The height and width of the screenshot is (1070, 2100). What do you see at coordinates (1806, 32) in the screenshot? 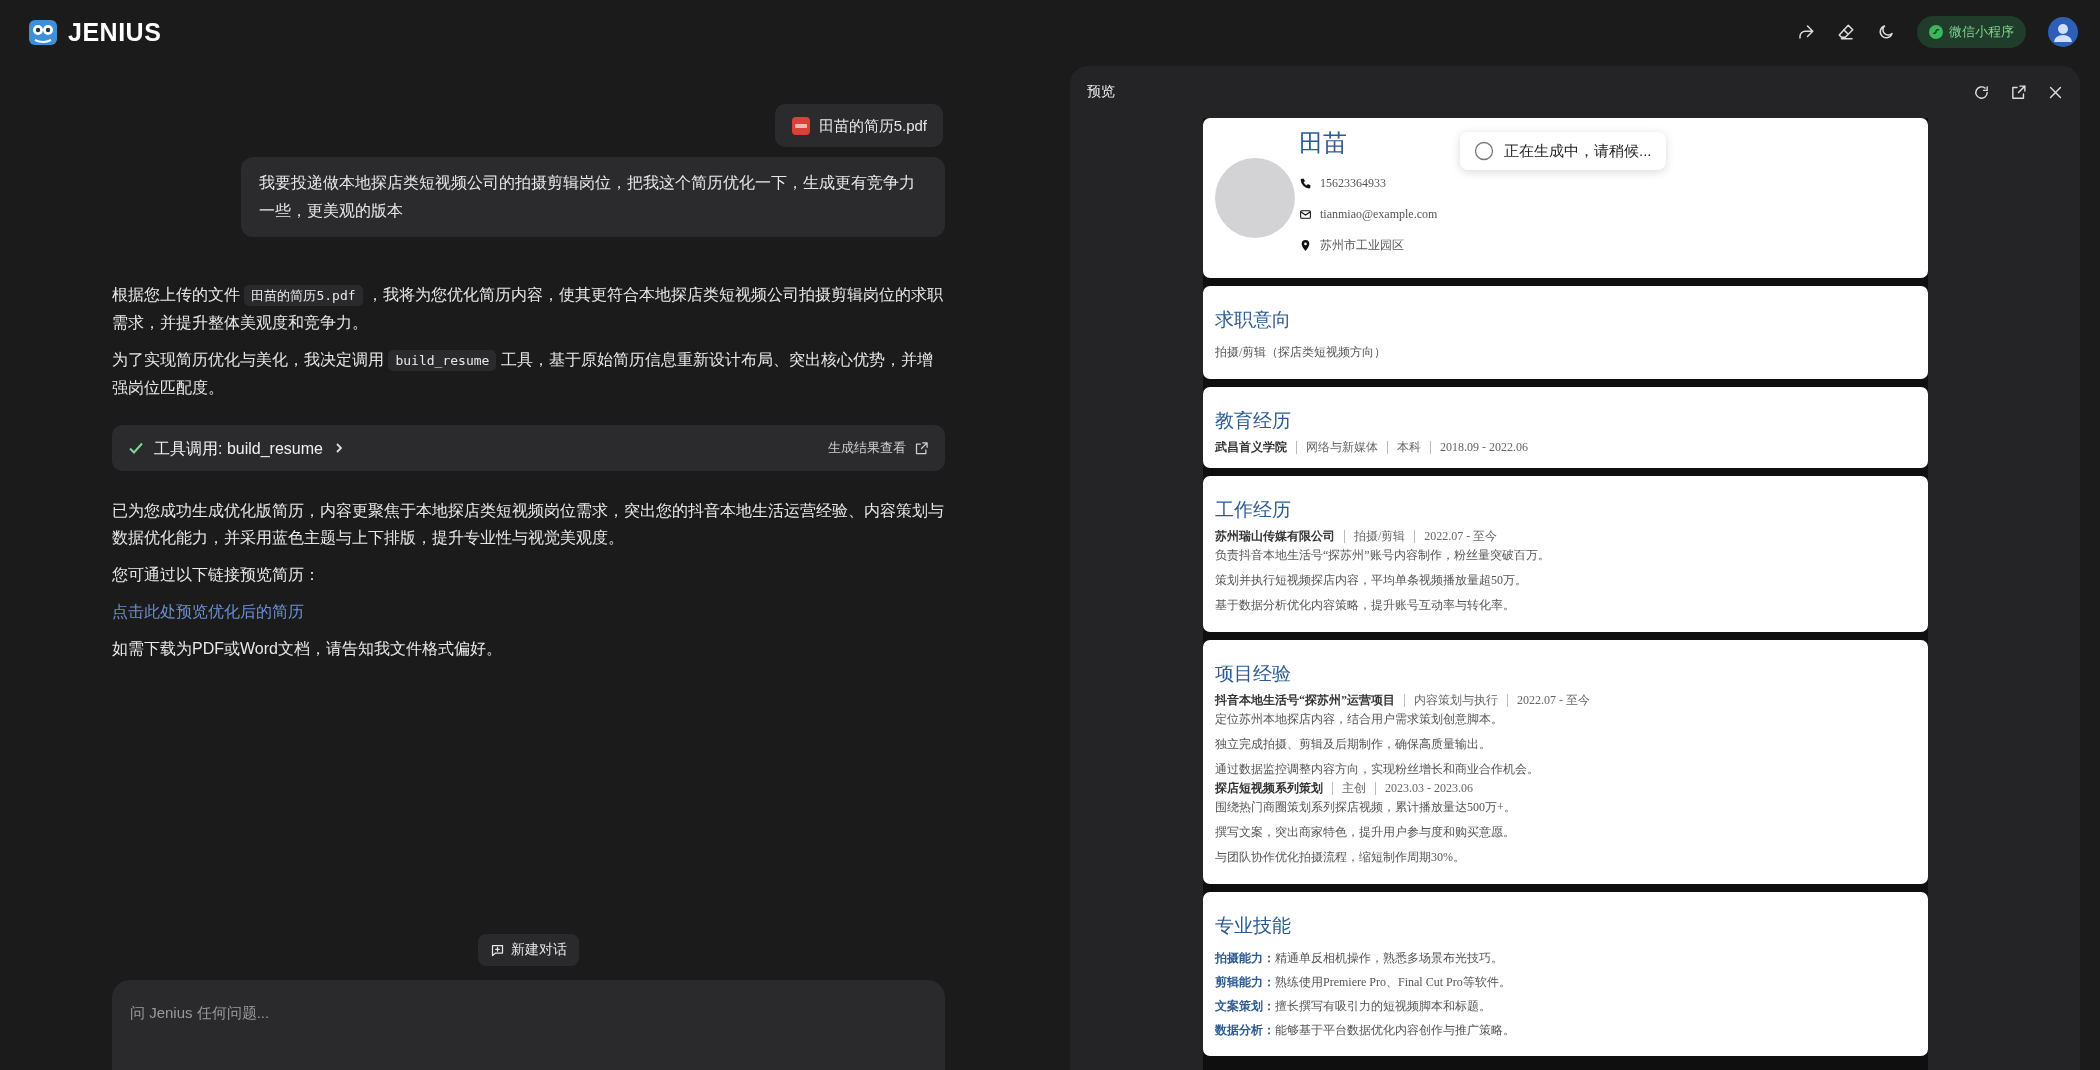
I see `share-icon` at bounding box center [1806, 32].